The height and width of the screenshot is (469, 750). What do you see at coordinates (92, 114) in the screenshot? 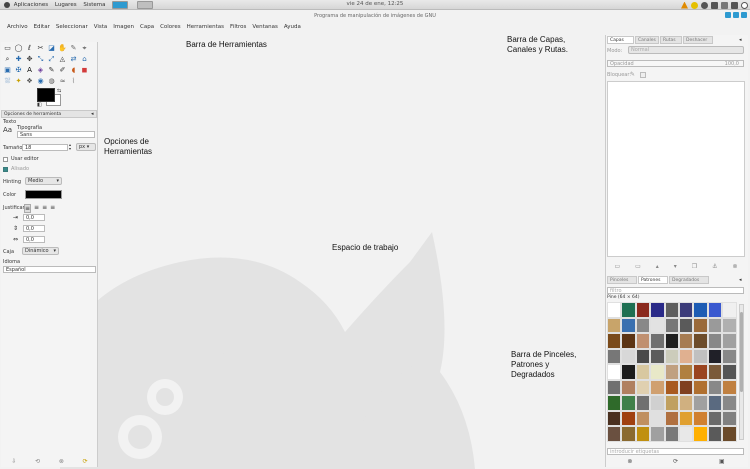
I see `panel-menu-icon: ◂` at bounding box center [92, 114].